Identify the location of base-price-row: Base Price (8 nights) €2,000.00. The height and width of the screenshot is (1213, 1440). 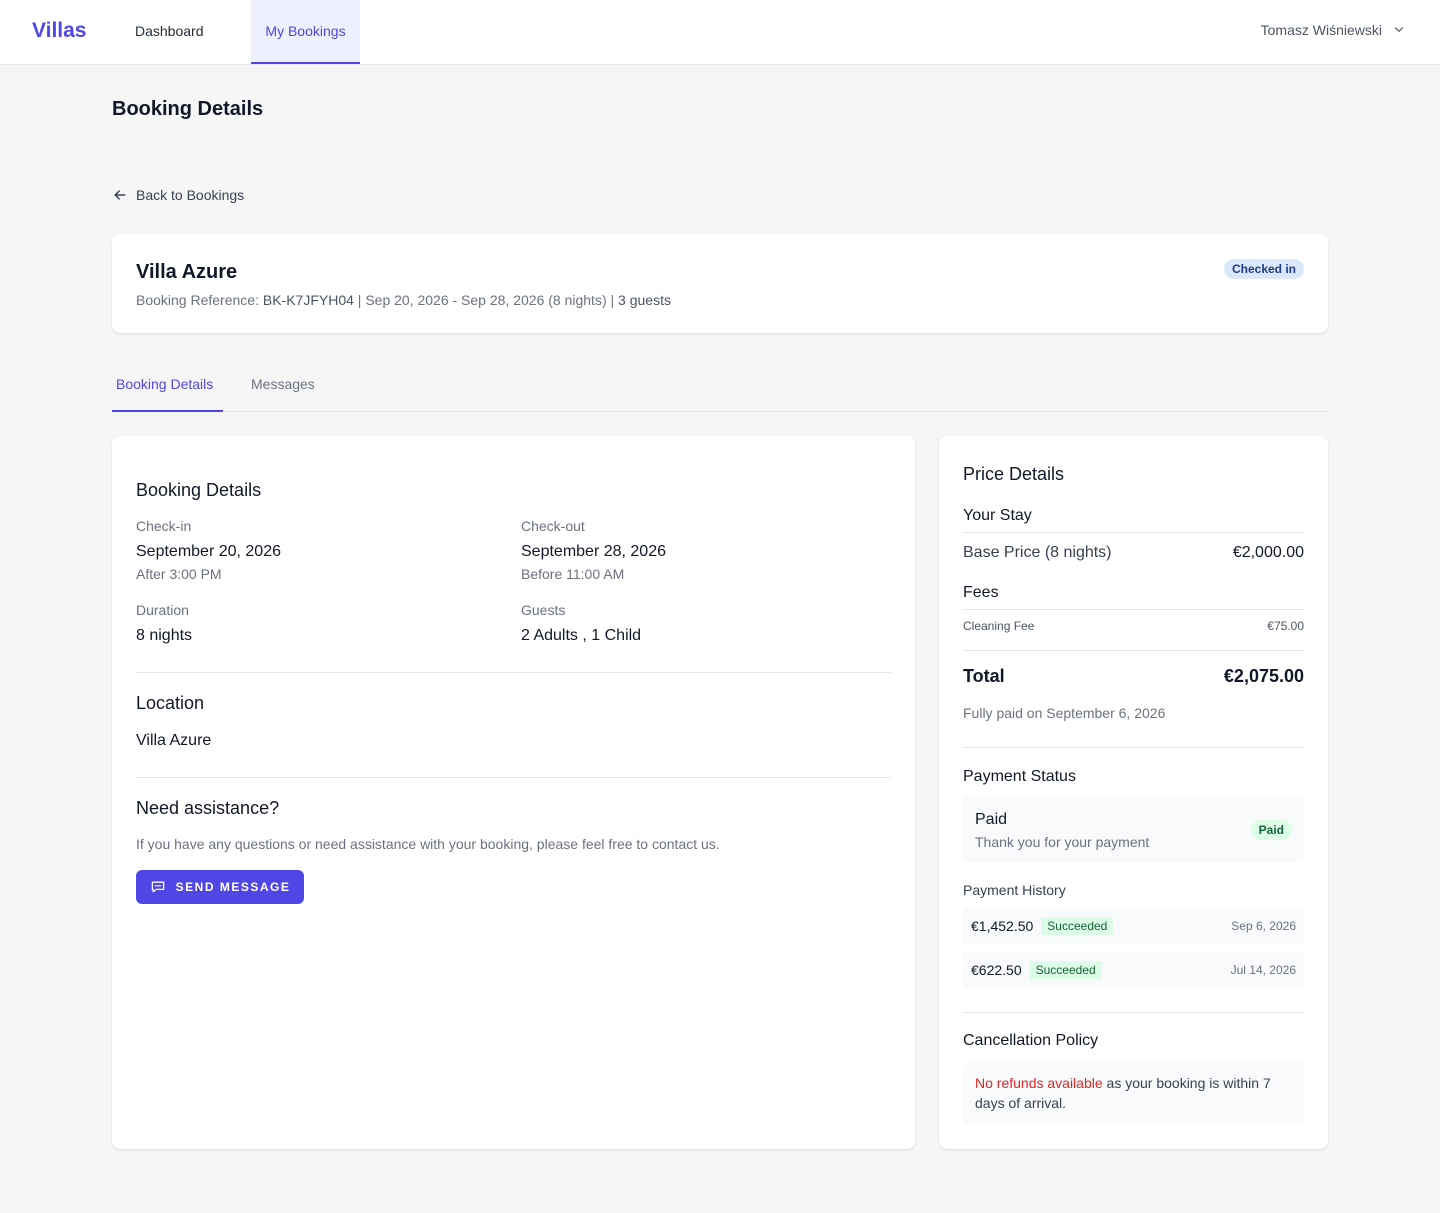
(1133, 553).